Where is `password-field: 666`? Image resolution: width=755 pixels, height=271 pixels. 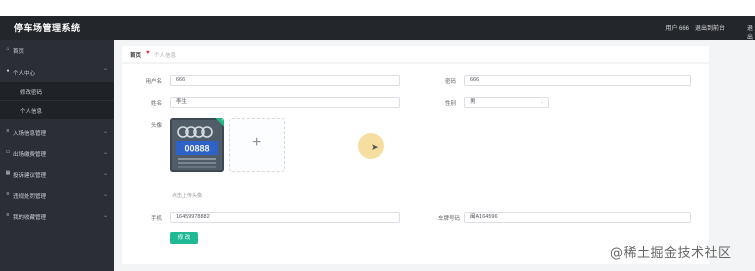
password-field: 666 is located at coordinates (577, 80).